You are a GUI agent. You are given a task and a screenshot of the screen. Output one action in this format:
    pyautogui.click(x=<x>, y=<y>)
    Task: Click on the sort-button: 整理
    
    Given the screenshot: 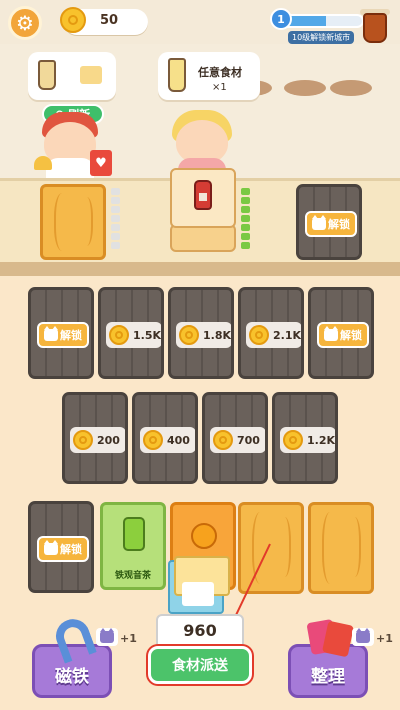 What is the action you would take?
    pyautogui.click(x=328, y=658)
    